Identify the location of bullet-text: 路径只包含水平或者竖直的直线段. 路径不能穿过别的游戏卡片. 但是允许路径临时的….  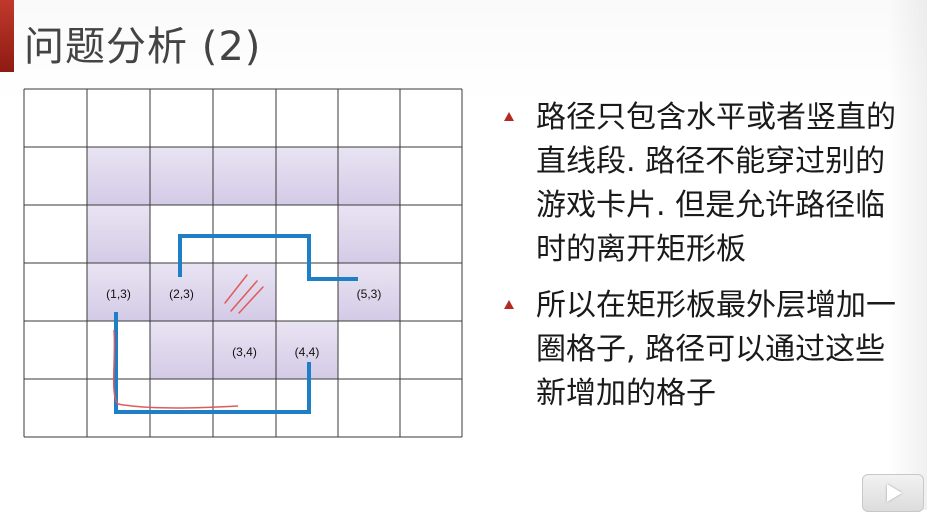
(716, 183).